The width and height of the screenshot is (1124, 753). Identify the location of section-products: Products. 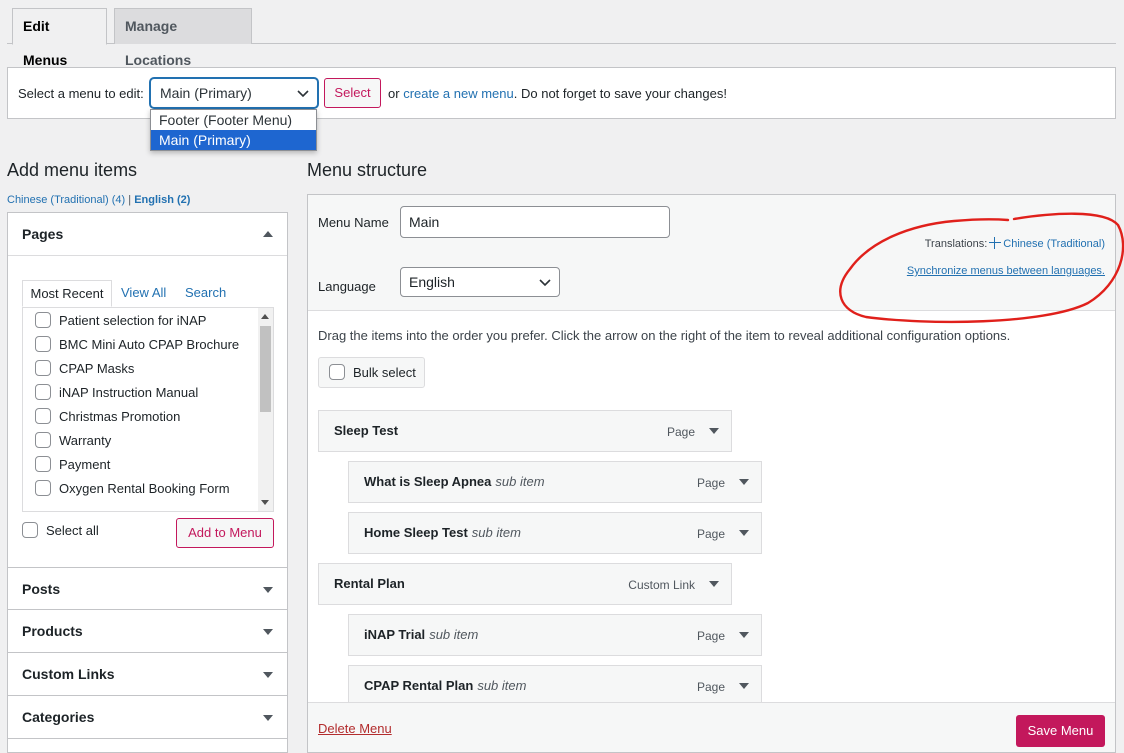
(147, 631).